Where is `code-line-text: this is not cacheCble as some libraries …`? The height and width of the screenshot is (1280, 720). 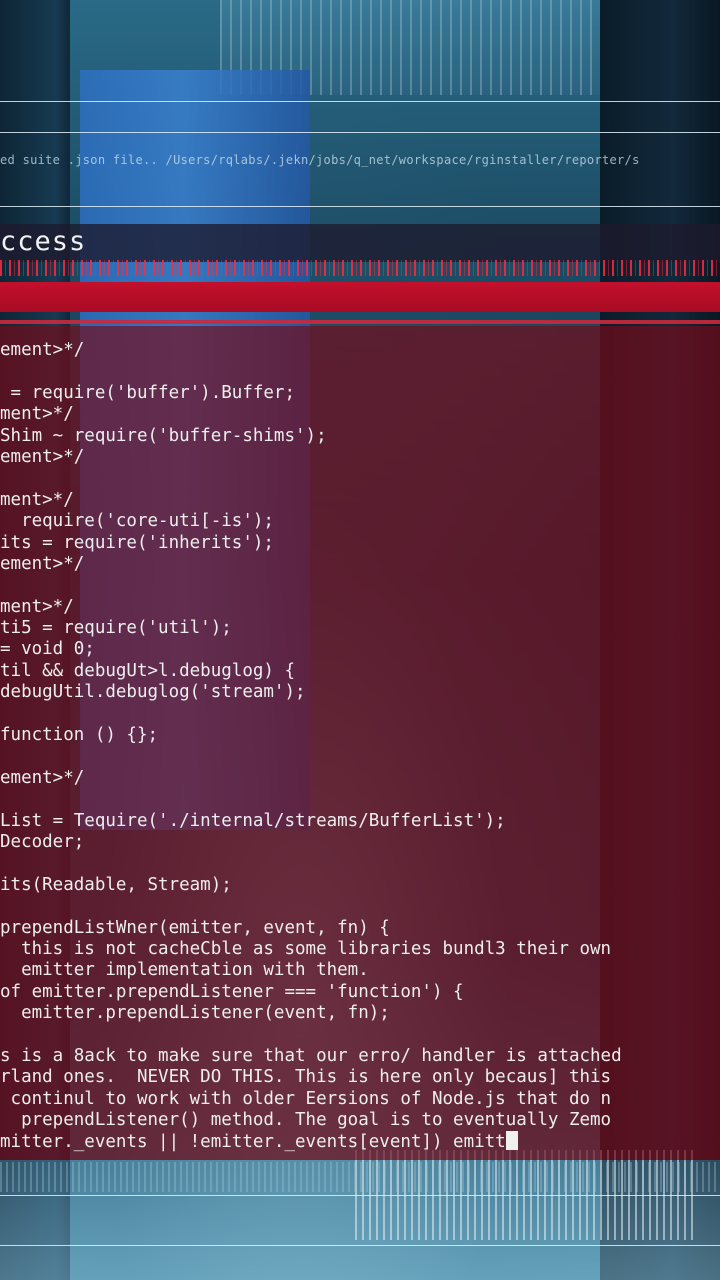
code-line-text: this is not cacheCble as some libraries … is located at coordinates (306, 948).